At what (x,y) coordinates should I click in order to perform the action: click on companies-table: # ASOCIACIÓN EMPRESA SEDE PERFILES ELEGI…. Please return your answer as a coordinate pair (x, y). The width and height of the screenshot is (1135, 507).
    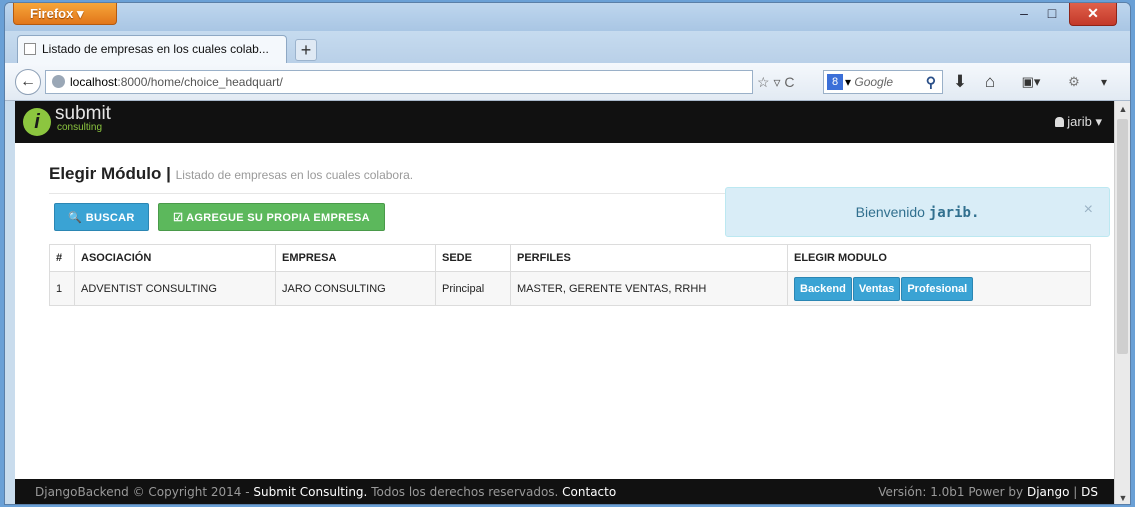
    Looking at the image, I should click on (570, 275).